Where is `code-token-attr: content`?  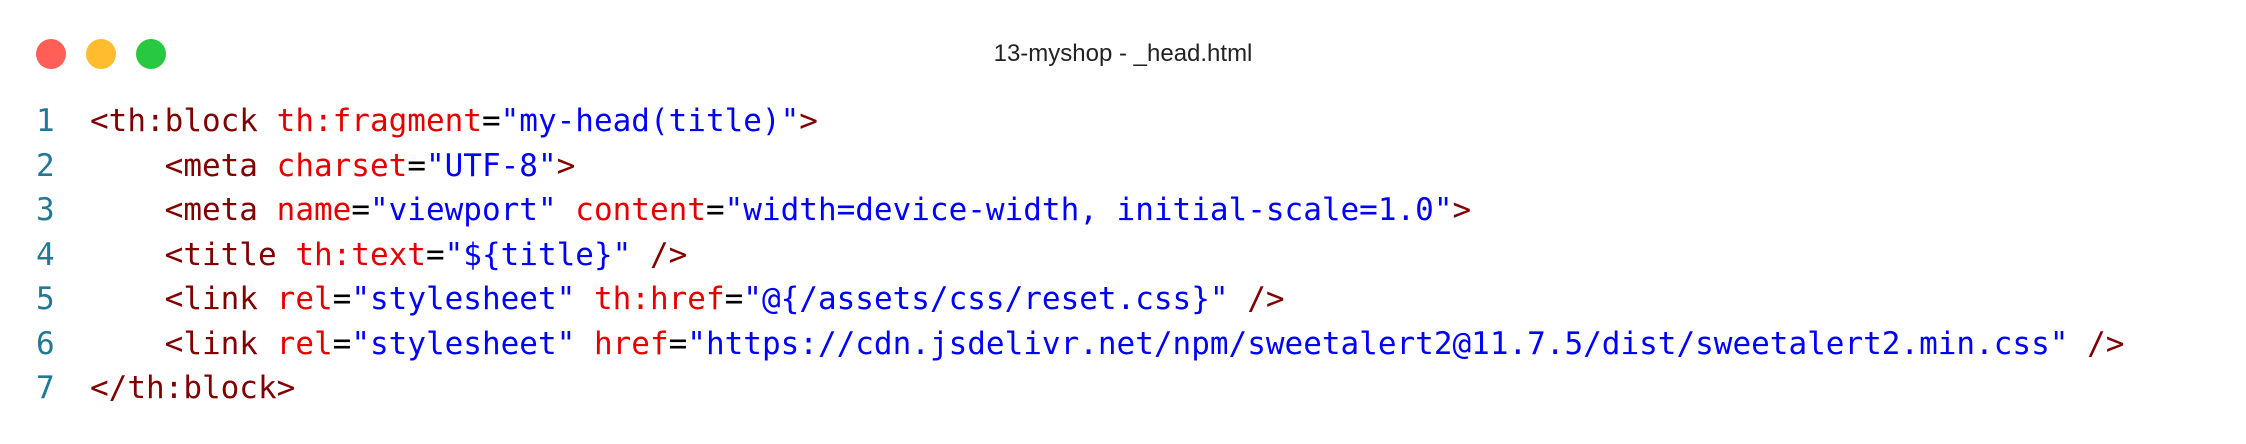 code-token-attr: content is located at coordinates (640, 210).